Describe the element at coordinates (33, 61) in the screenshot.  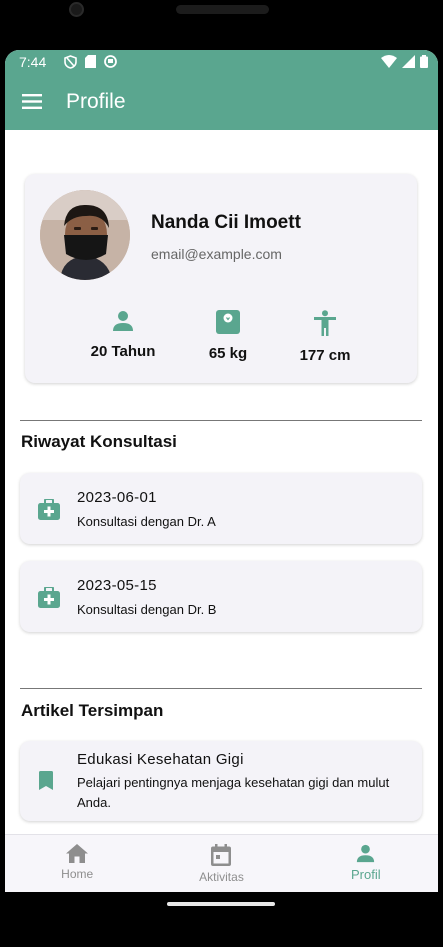
I see `status-time: 7:44` at that location.